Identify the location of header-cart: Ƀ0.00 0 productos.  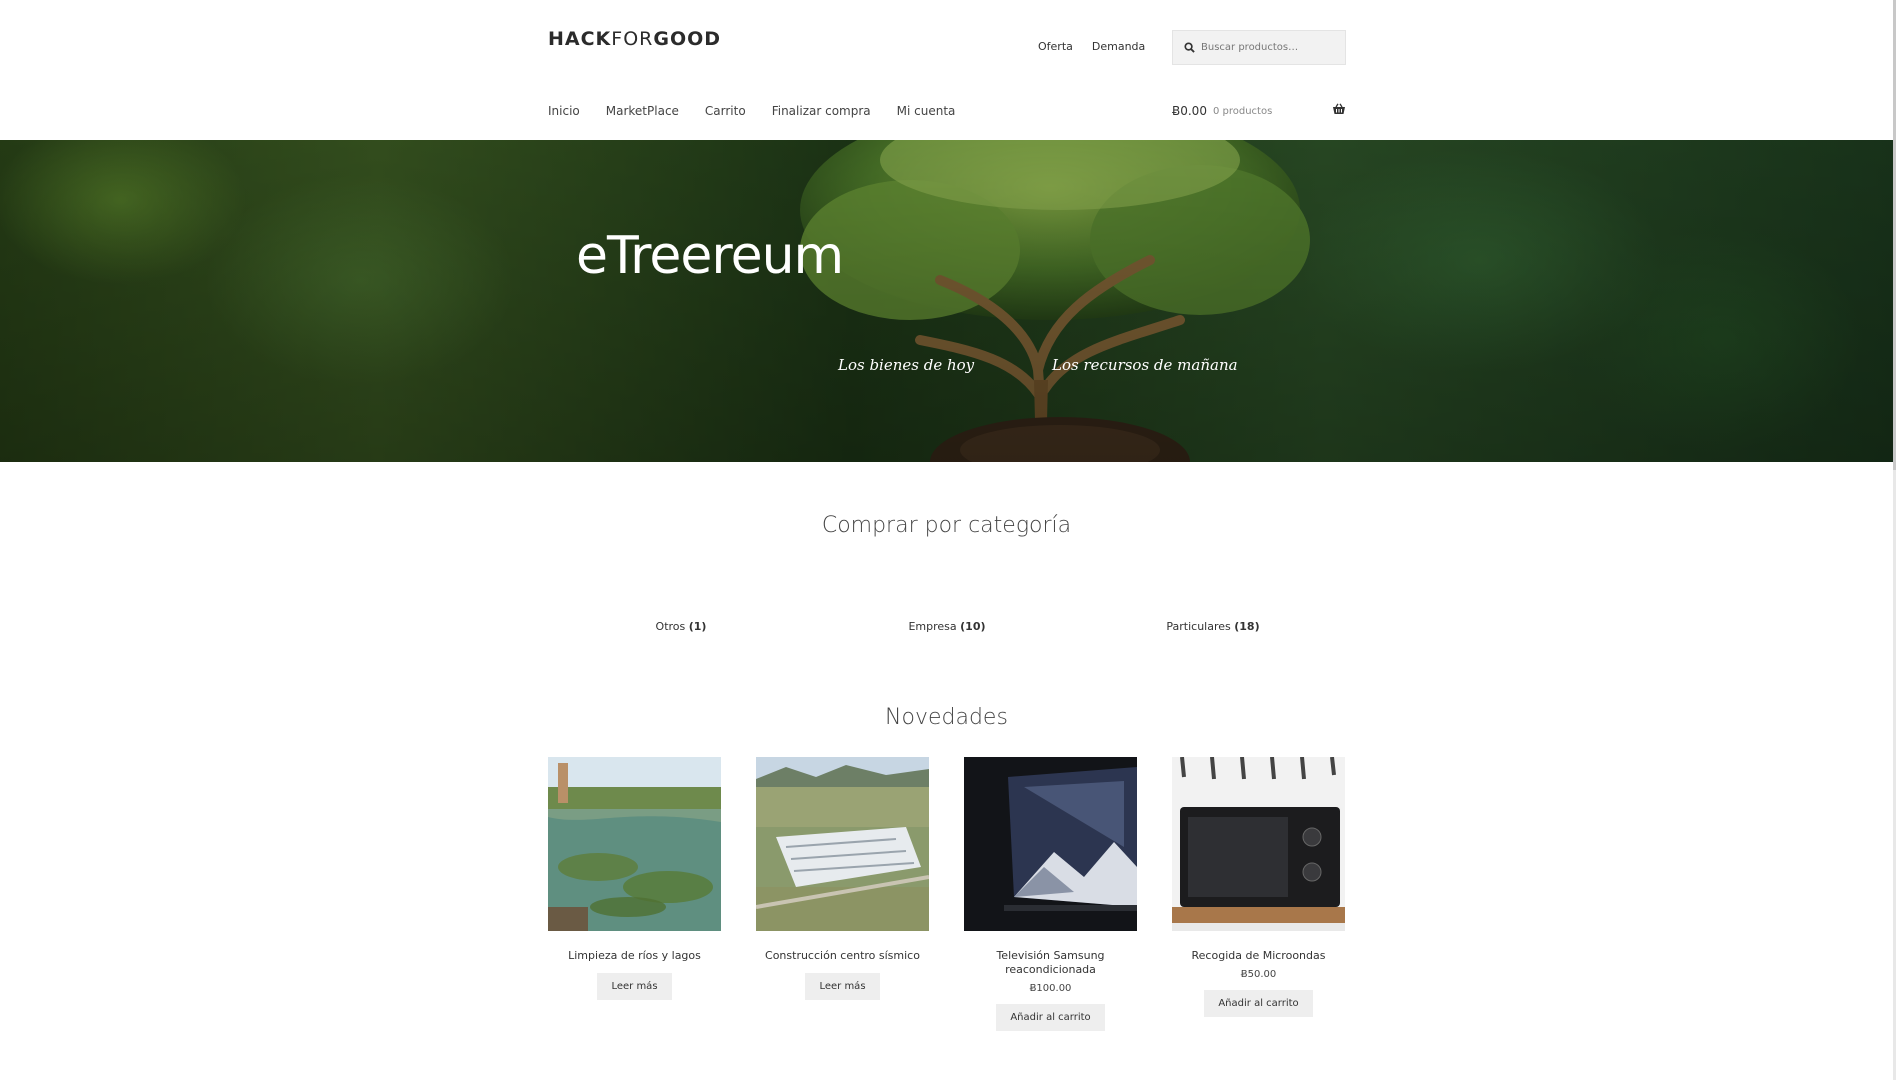
(1259, 110).